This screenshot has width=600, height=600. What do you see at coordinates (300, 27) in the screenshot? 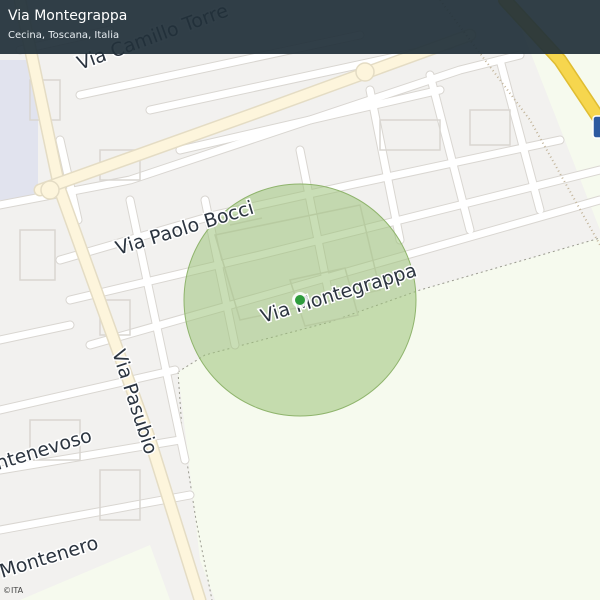
I see `place-header: Via Montegrappa Cecina, Toscana, Italia` at bounding box center [300, 27].